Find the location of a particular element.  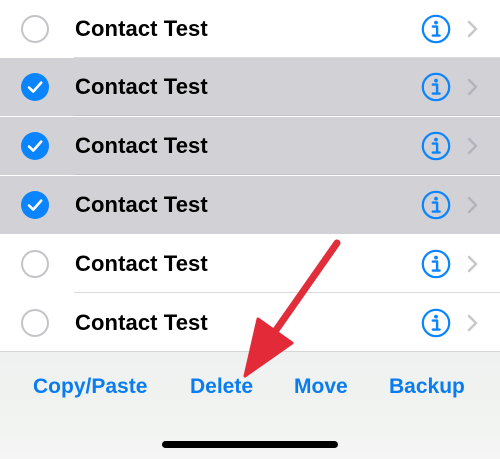

copy-paste-button: Copy/Paste is located at coordinates (90, 387).